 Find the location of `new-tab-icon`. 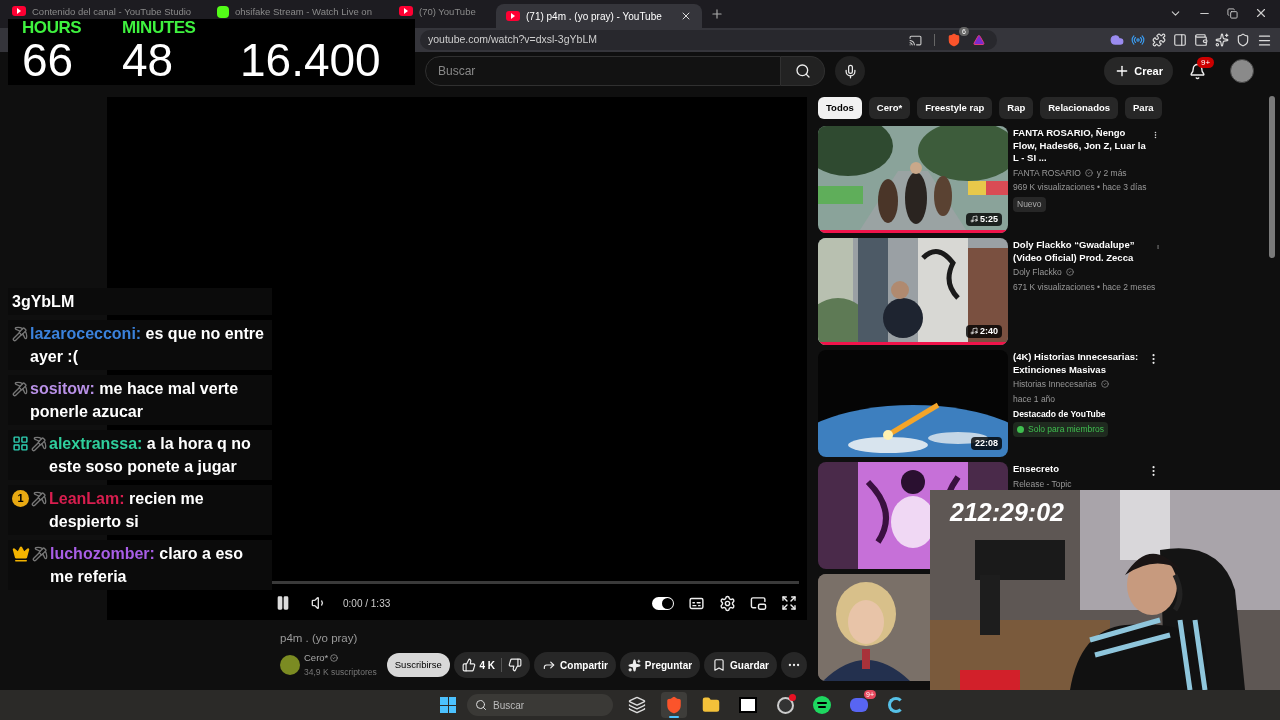

new-tab-icon is located at coordinates (716, 14).